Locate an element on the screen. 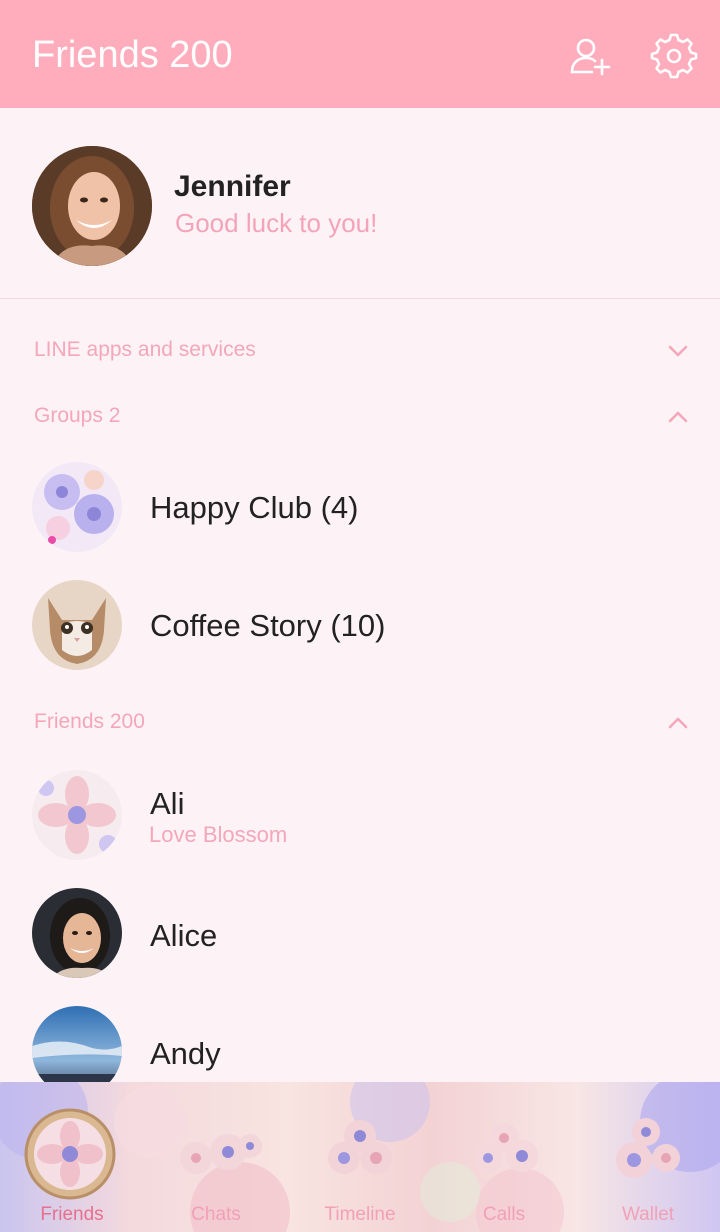 This screenshot has width=720, height=1232. profile-name: Jennifer is located at coordinates (232, 186).